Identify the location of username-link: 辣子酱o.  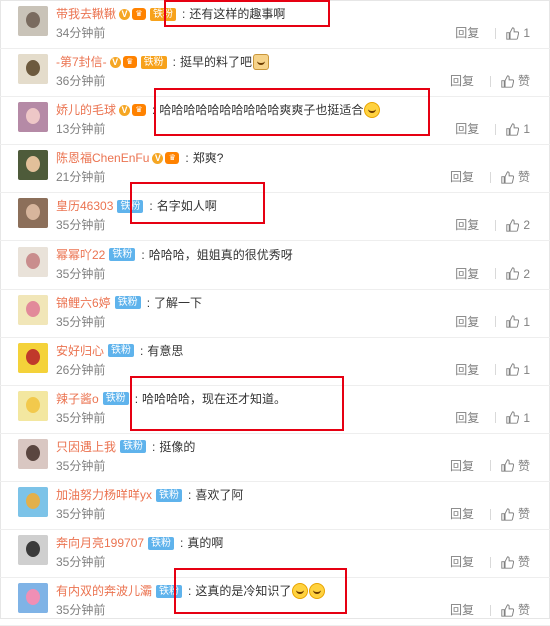
(77, 399).